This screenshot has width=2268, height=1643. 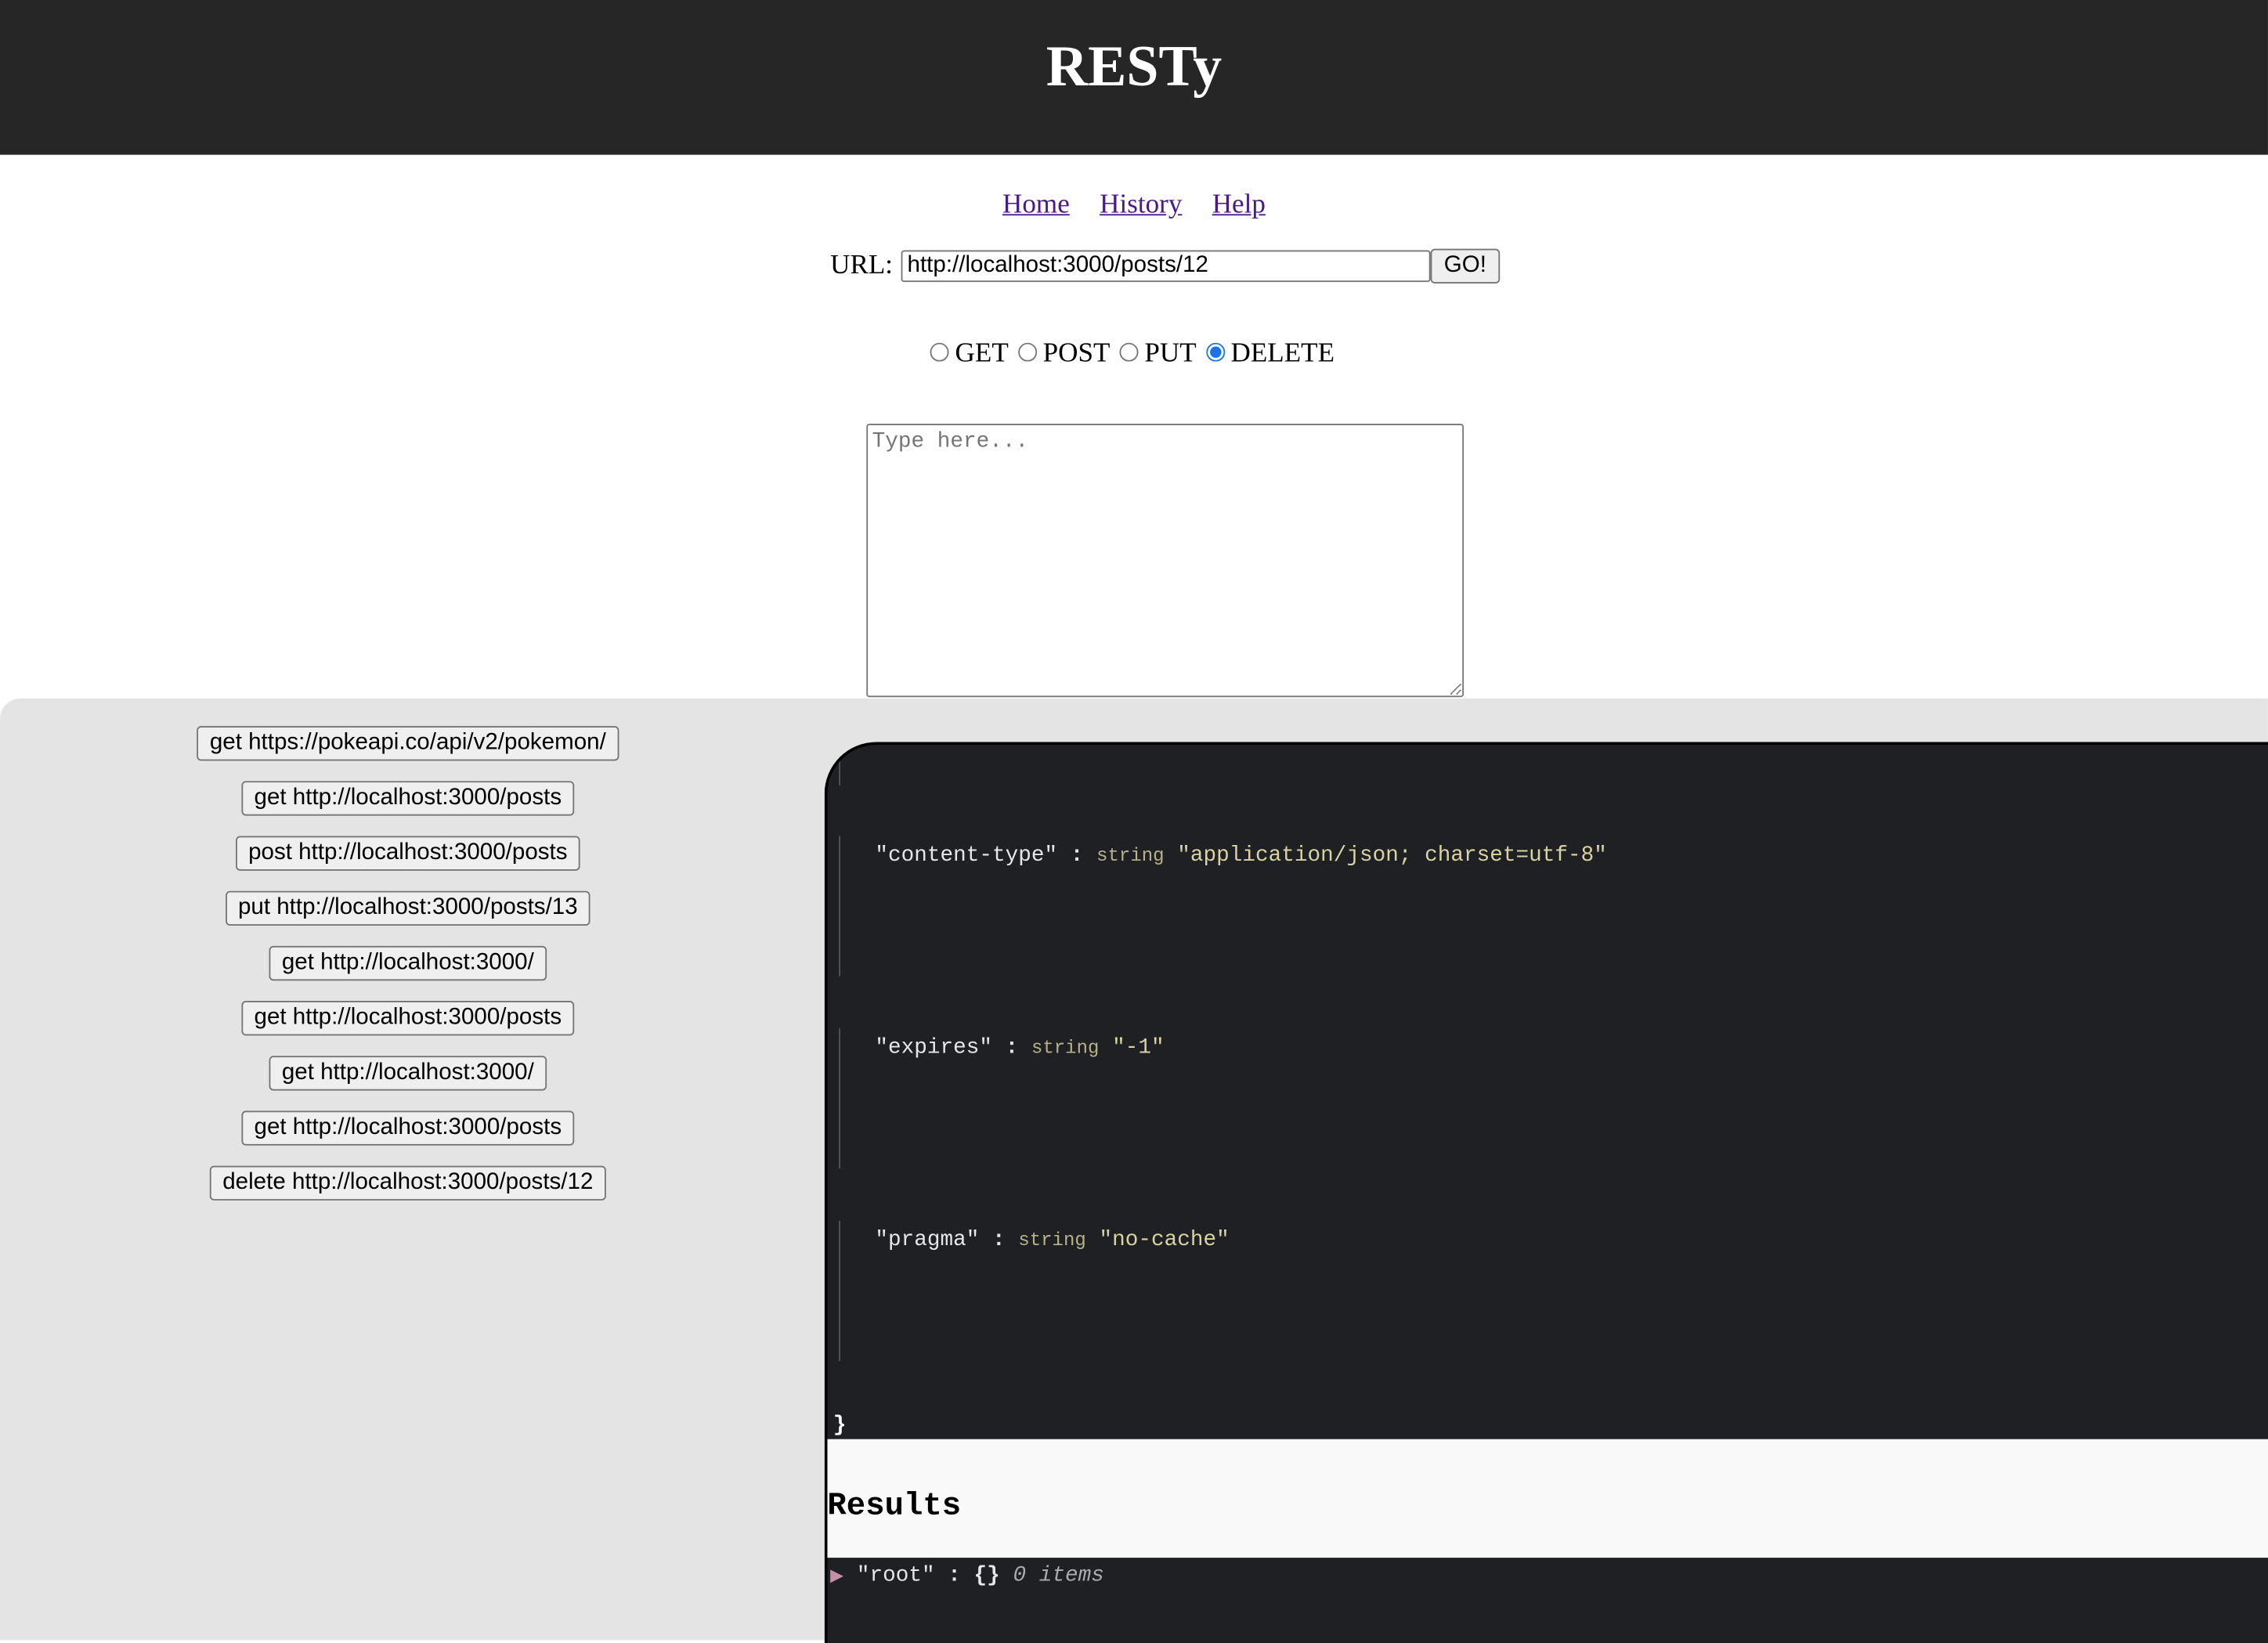 I want to click on expand-arrow-icon: ▶, so click(x=836, y=1576).